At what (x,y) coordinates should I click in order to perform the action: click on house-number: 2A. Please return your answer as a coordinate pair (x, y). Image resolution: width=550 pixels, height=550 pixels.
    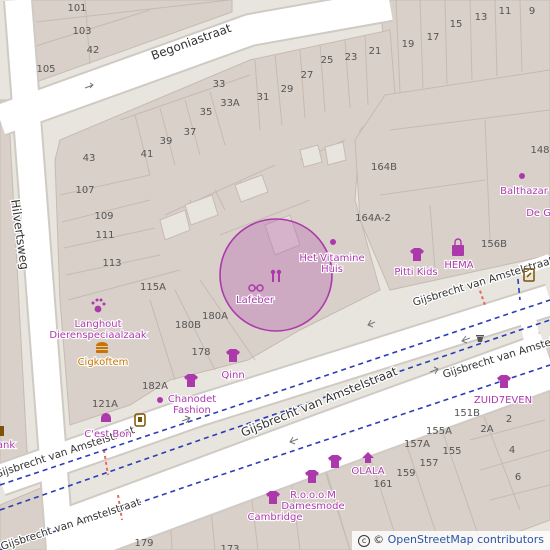
    Looking at the image, I should click on (486, 429).